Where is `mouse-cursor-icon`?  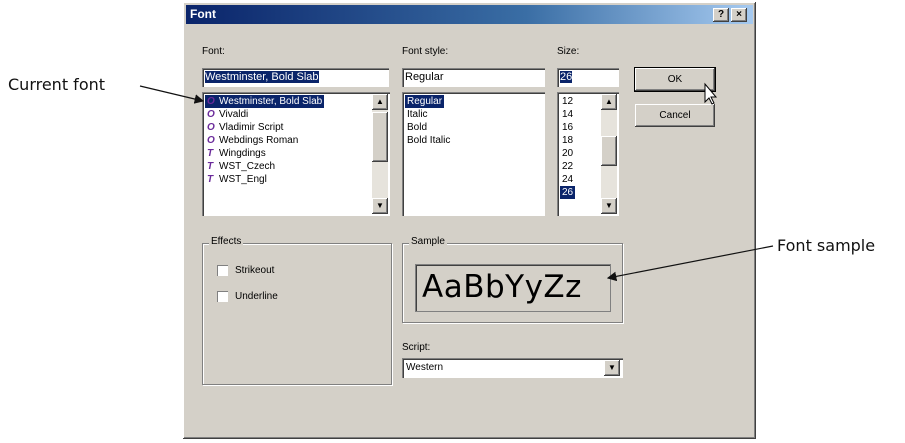
mouse-cursor-icon is located at coordinates (711, 93).